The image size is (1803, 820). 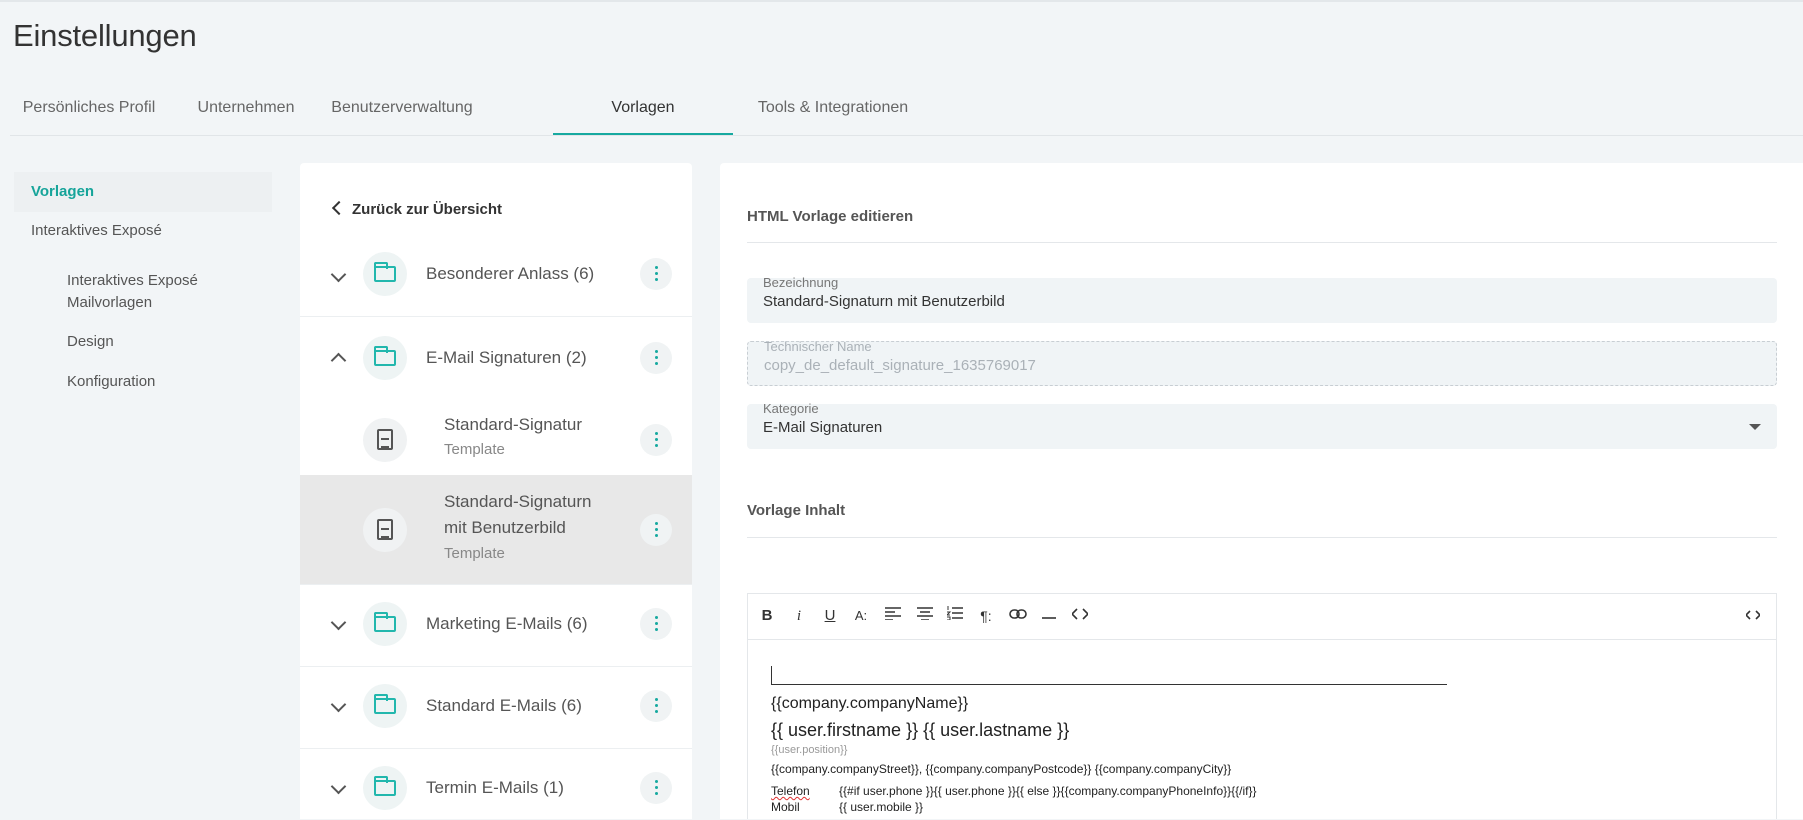 What do you see at coordinates (1262, 617) in the screenshot?
I see `editor-toolbar: B i U A: ¶:` at bounding box center [1262, 617].